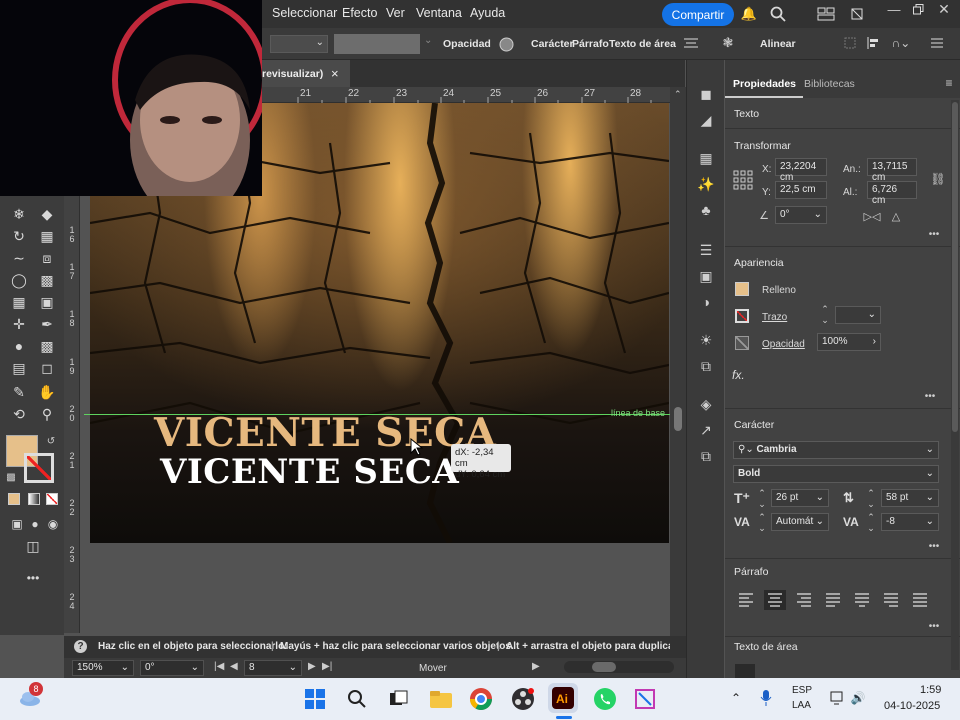 The width and height of the screenshot is (960, 720). I want to click on minimize-icon: —, so click(894, 9).